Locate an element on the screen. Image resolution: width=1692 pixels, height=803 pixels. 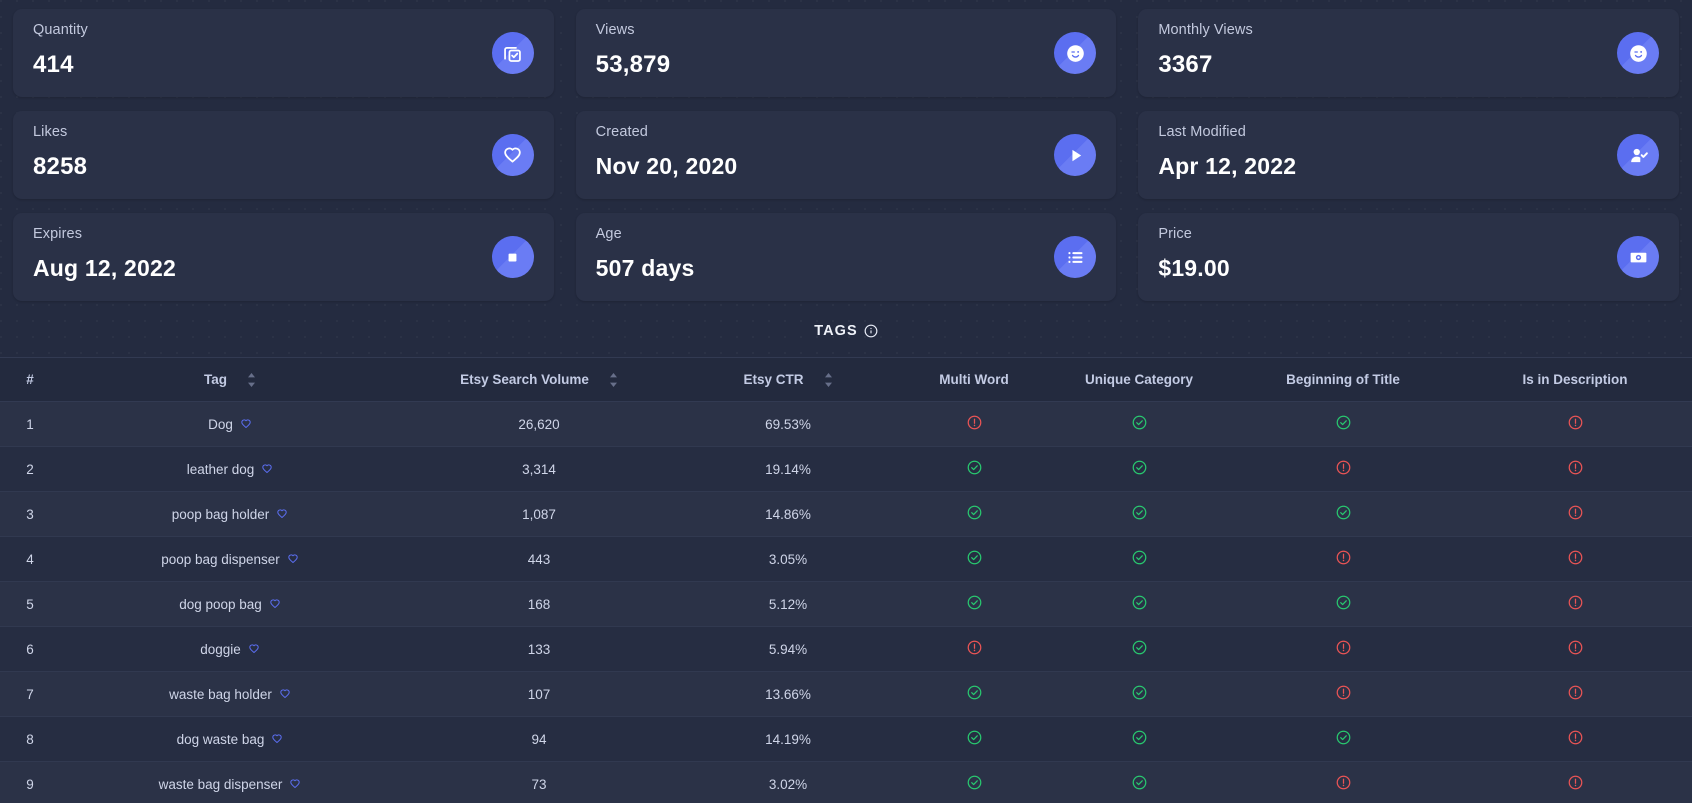
column-header-inner: # is located at coordinates (30, 379).